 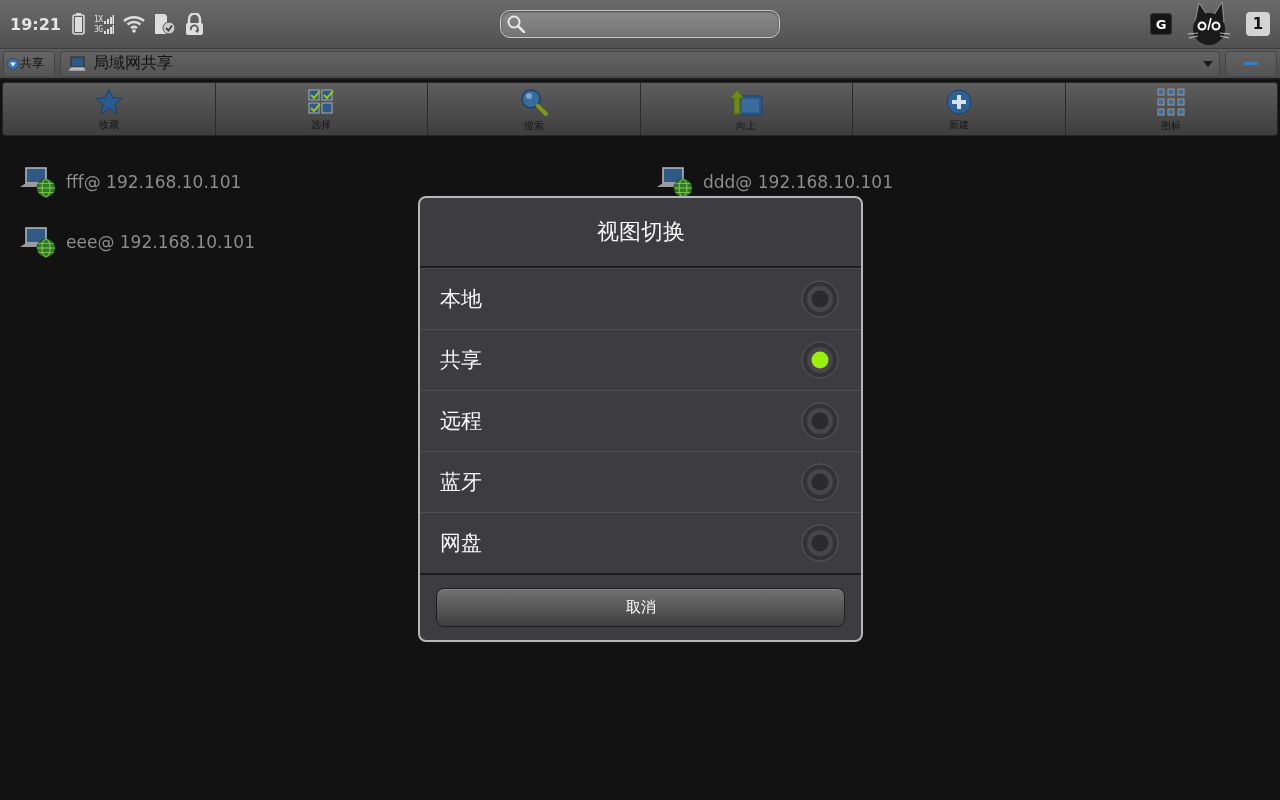 I want to click on host-name: fff@ 192.168.10.101, so click(x=154, y=182).